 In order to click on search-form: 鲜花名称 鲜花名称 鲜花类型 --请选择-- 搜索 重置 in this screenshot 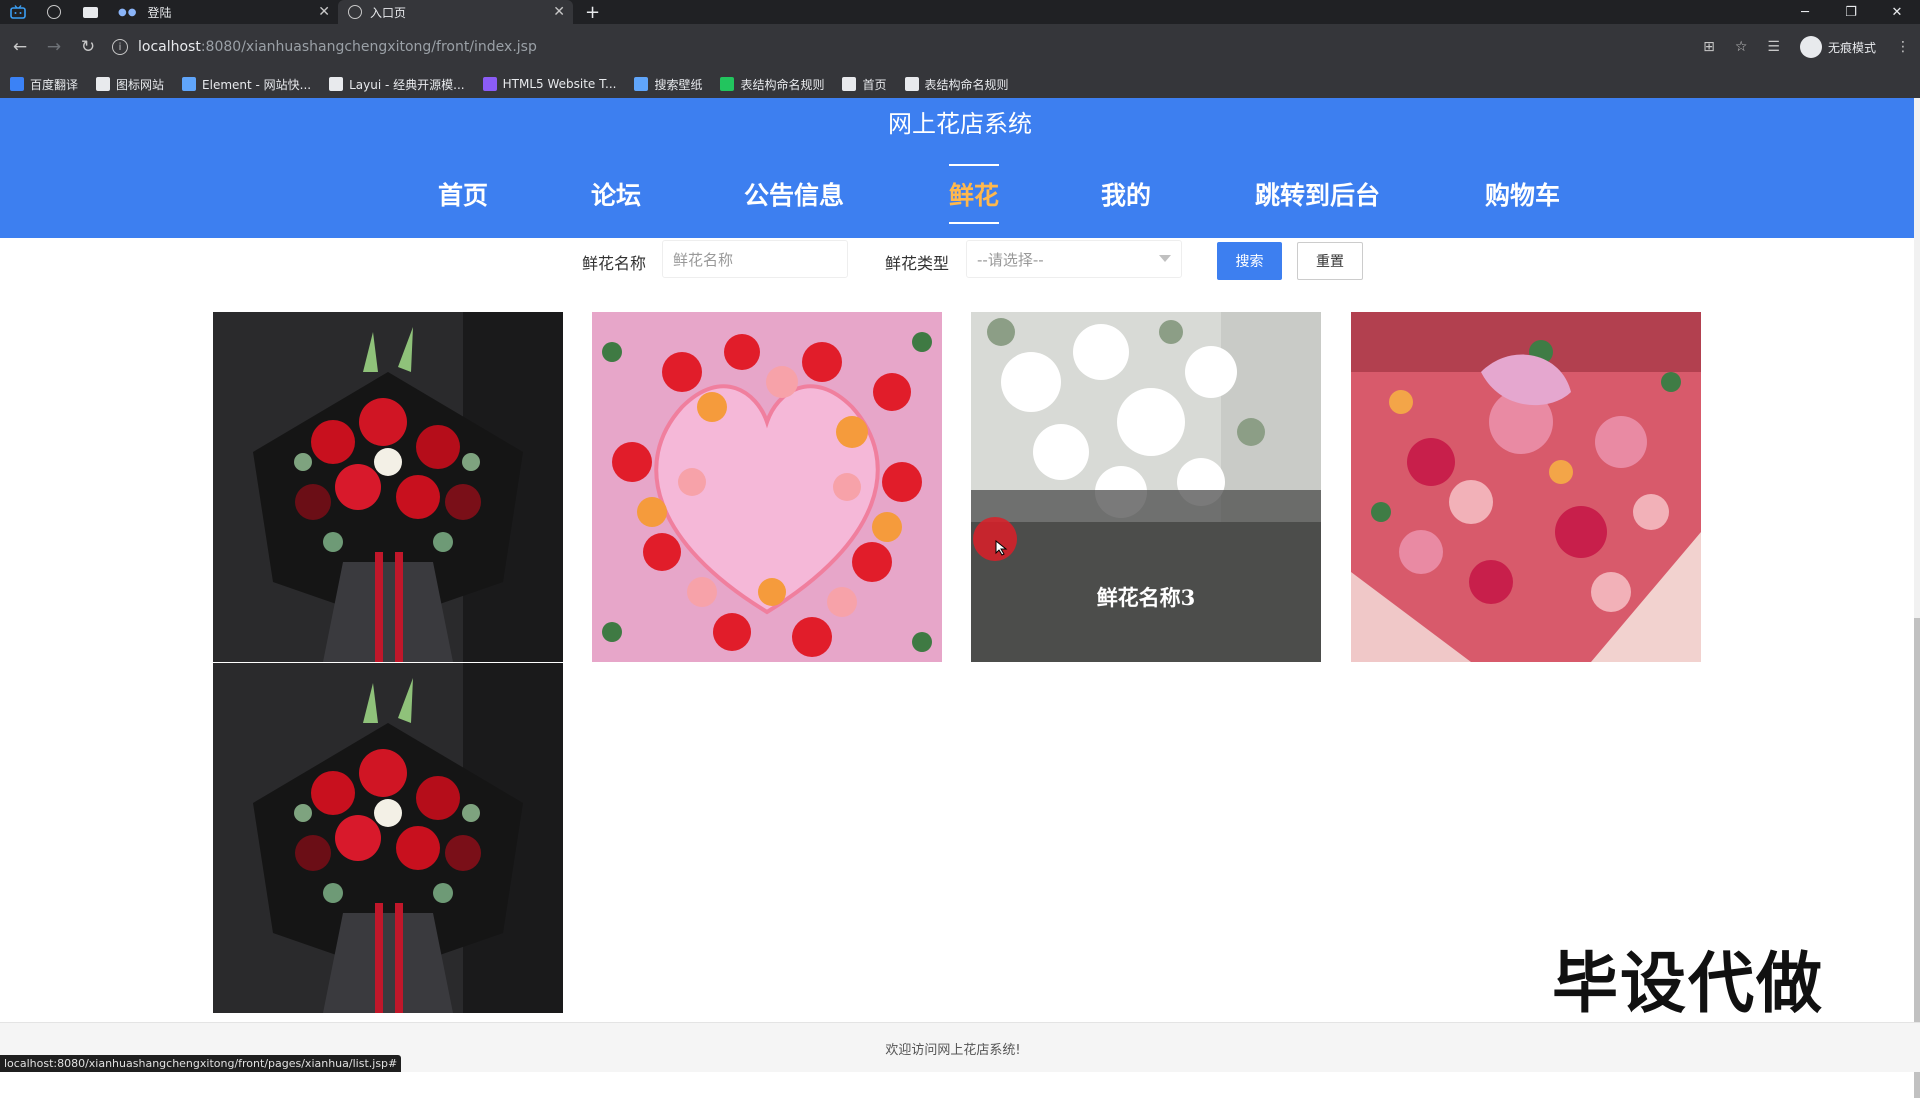, I will do `click(960, 260)`.